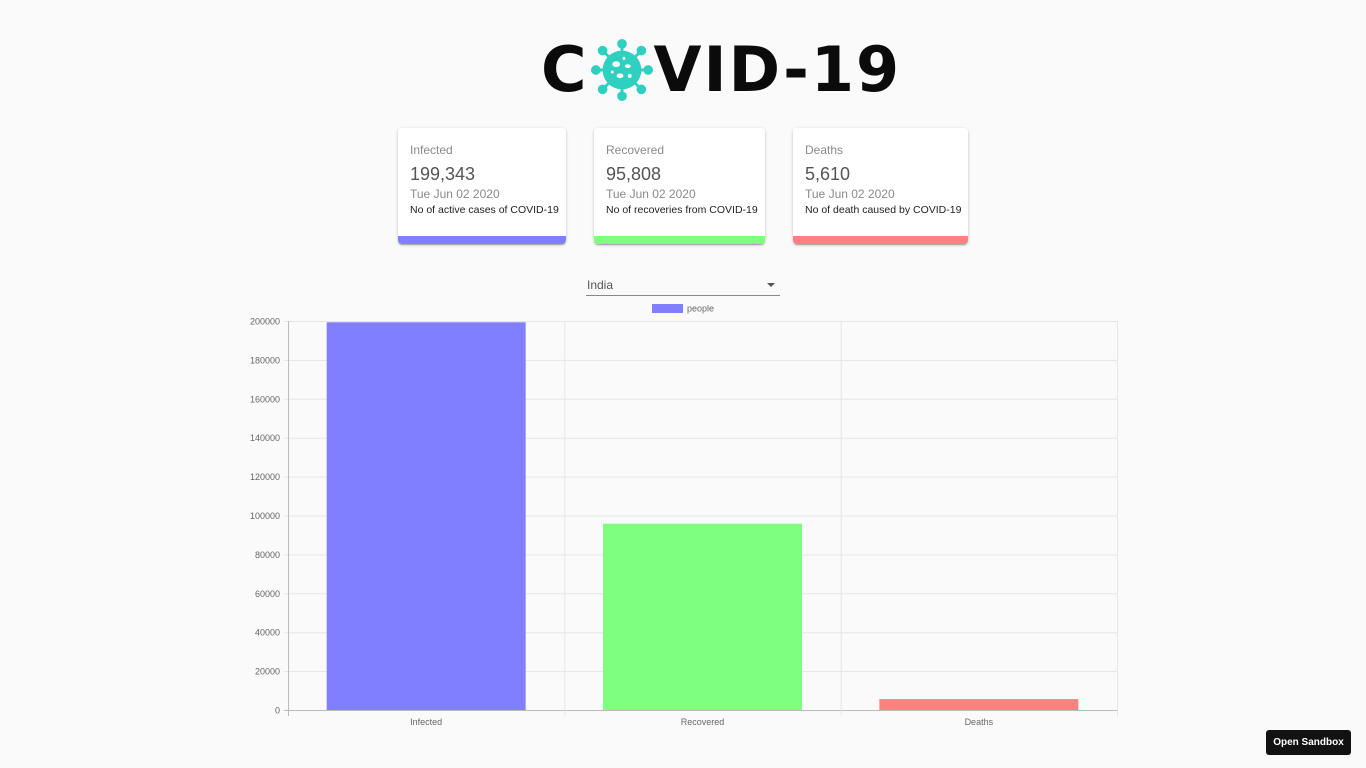 Image resolution: width=1366 pixels, height=768 pixels. Describe the element at coordinates (702, 616) in the screenshot. I see `bar-recovered` at that location.